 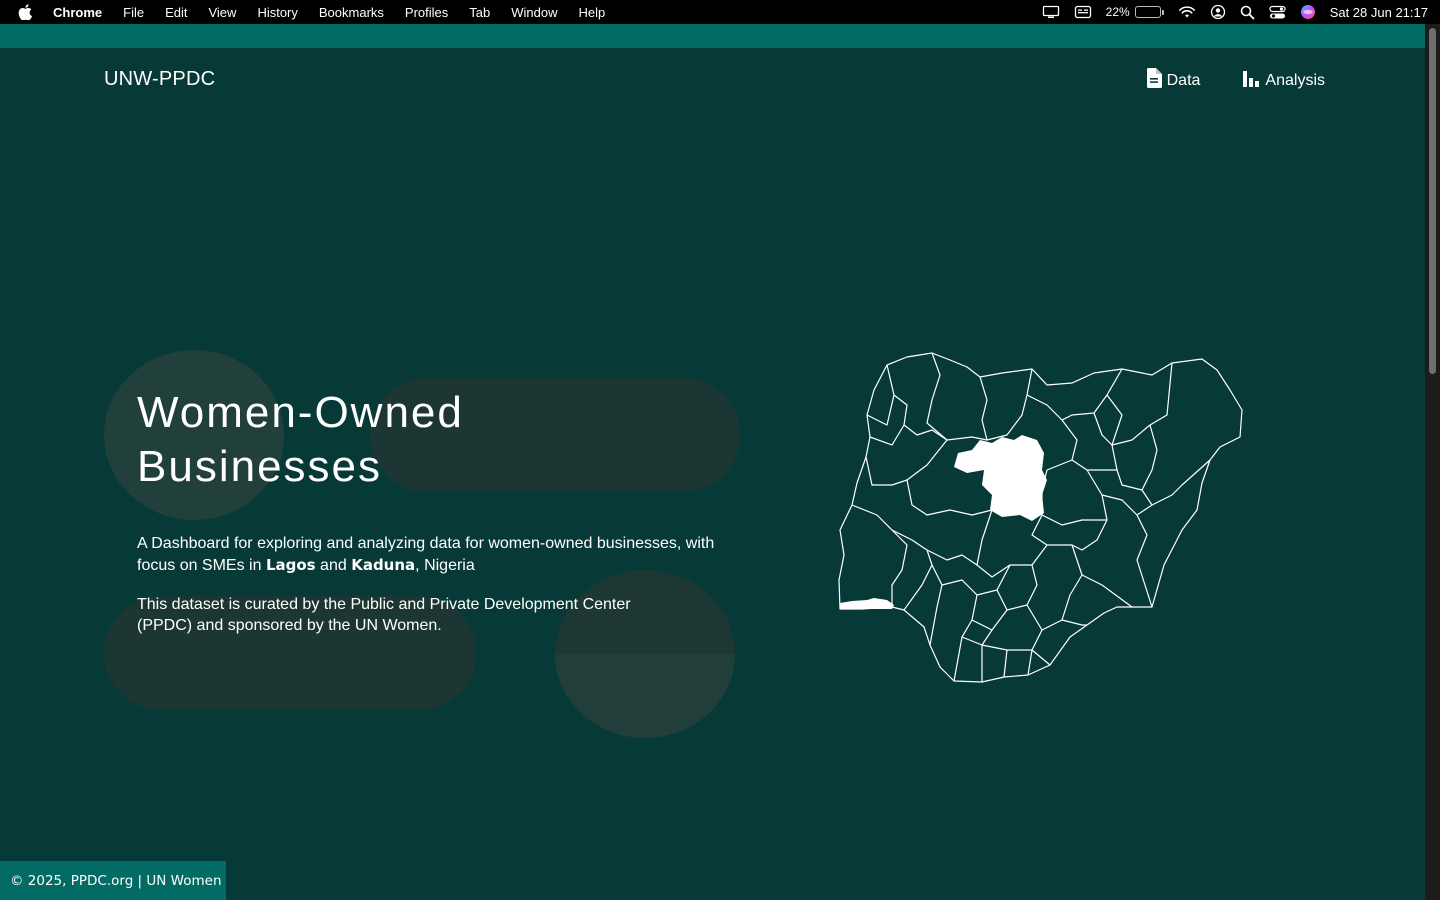 I want to click on reader-icon, so click(x=1083, y=12).